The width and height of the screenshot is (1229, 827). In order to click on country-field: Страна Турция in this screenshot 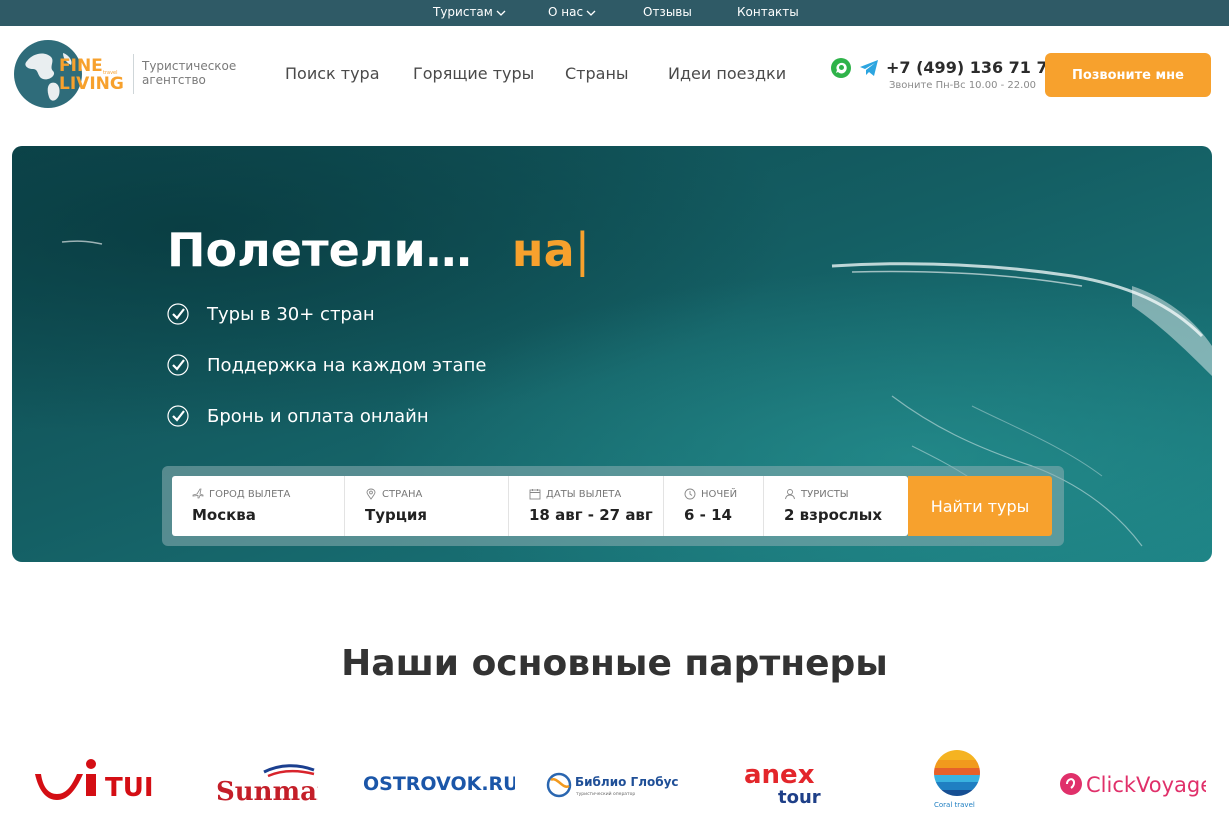, I will do `click(427, 506)`.